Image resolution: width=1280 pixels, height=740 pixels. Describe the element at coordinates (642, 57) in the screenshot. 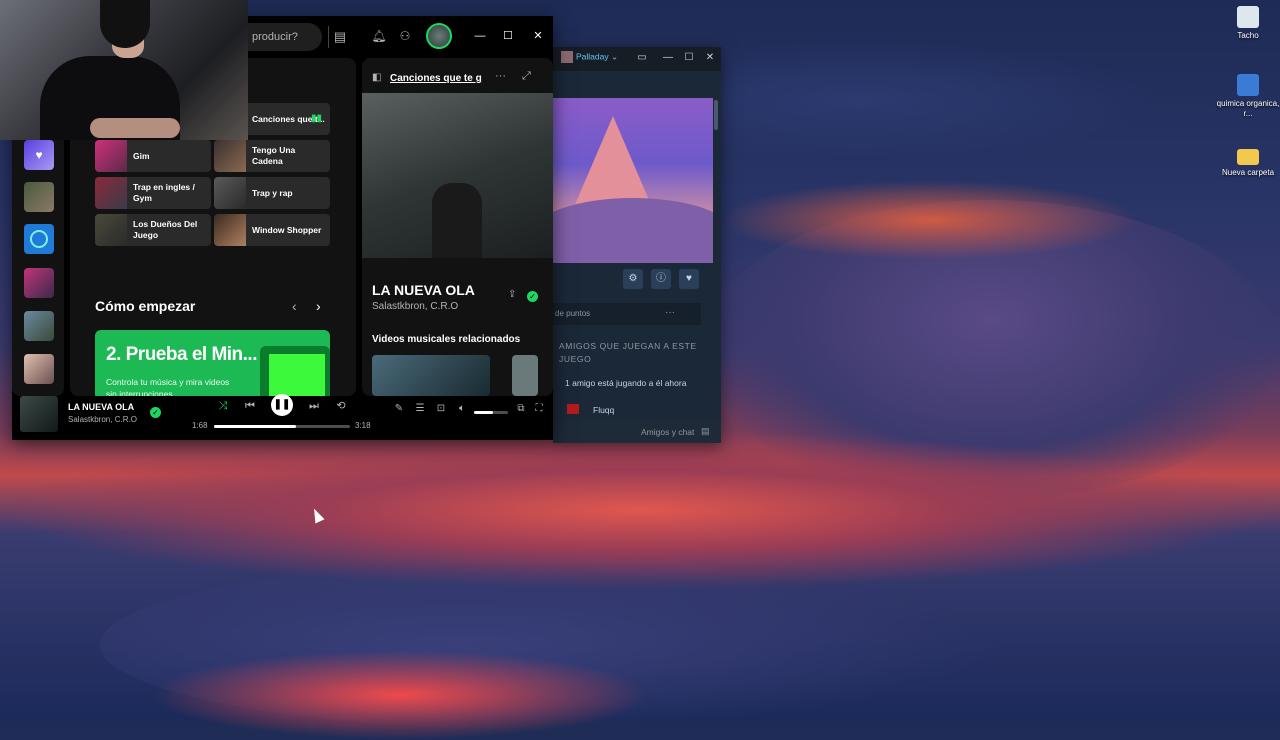

I see `monitor-icon: ▭` at that location.